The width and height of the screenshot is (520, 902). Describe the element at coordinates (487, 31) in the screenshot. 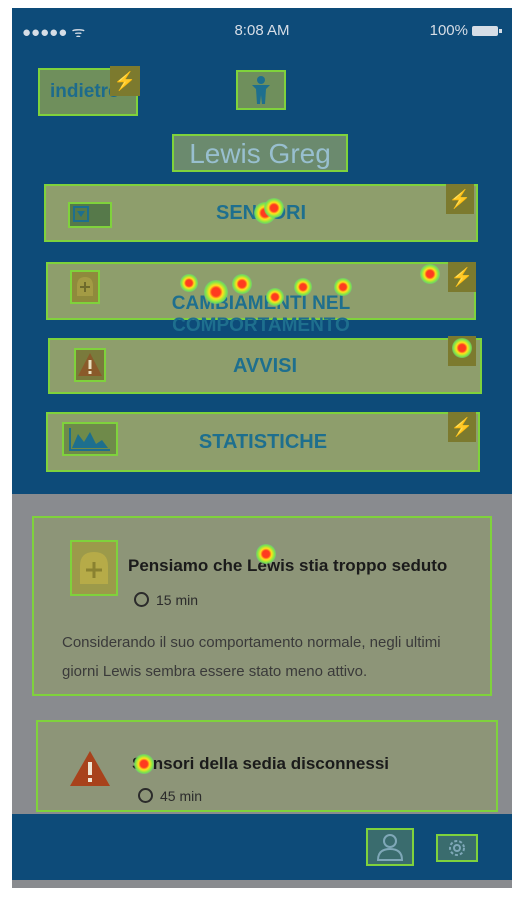

I see `battery-icon` at that location.